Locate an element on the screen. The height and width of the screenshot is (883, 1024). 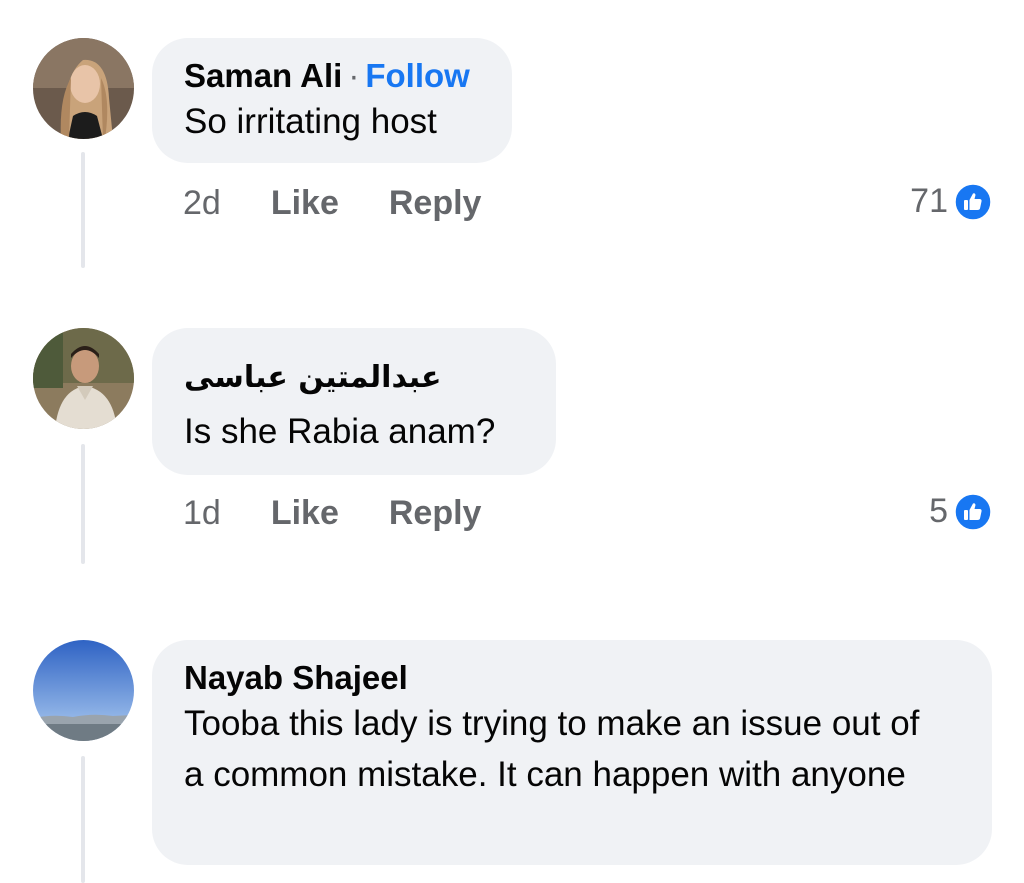
comment-bubble: عبدالمتین عباسی Is she Rabia anam? is located at coordinates (354, 401).